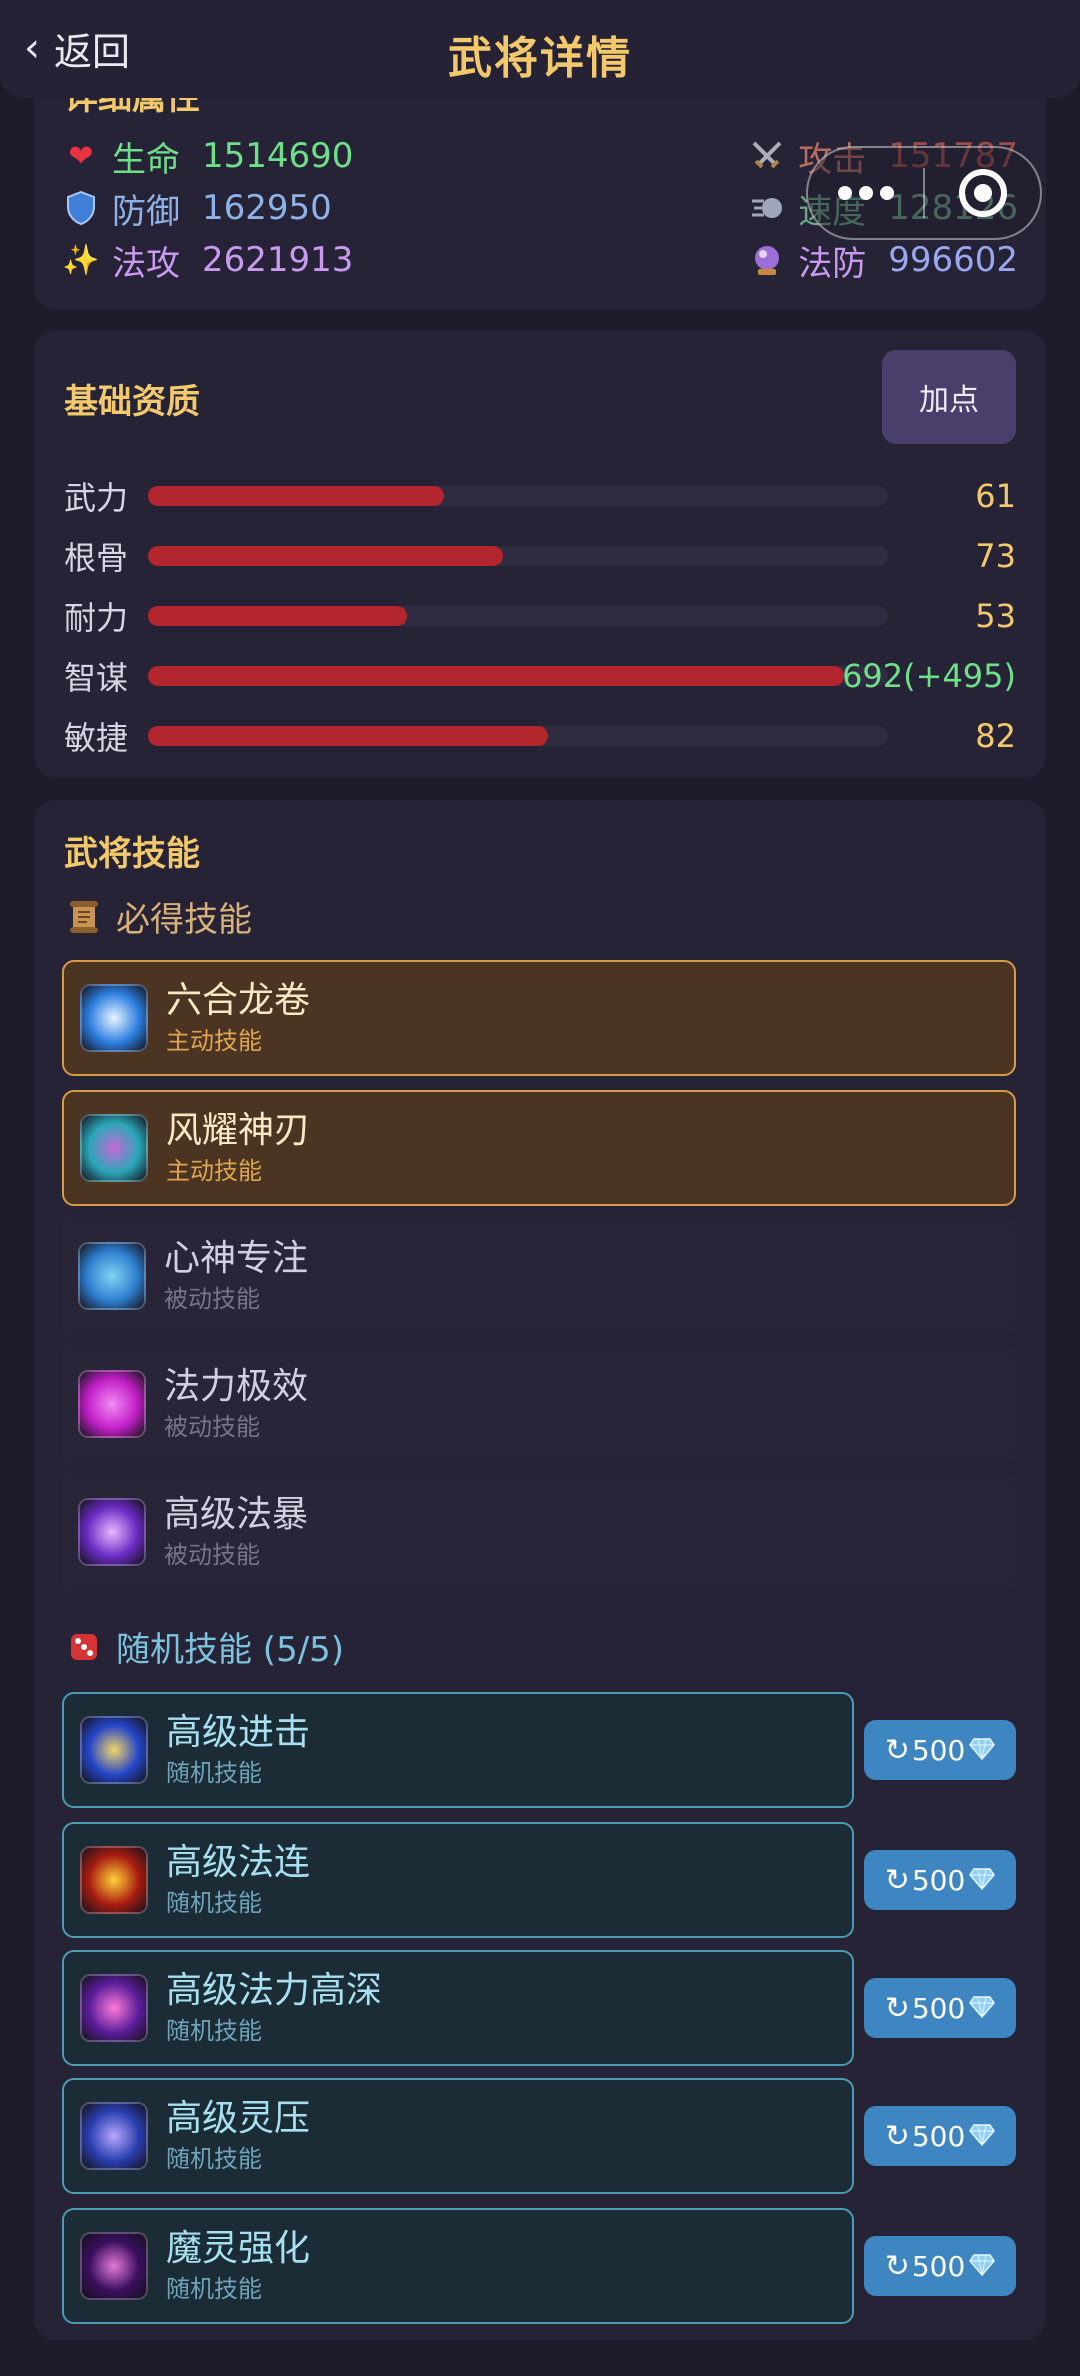 Image resolution: width=1080 pixels, height=2376 pixels. I want to click on tornado-blade-icon, so click(114, 1148).